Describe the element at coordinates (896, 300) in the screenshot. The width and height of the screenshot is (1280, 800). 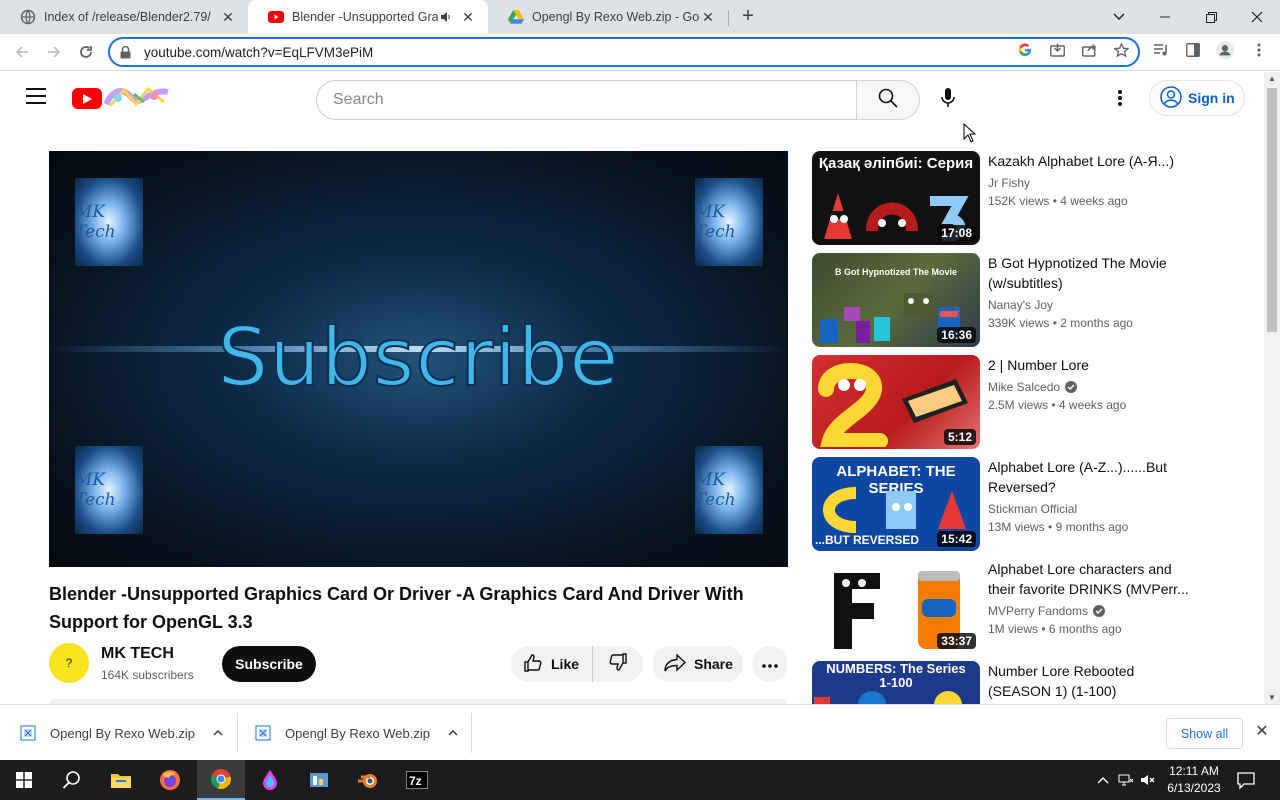
I see `video-thumbnail: B Got Hypnotized The Movie 16:36` at that location.